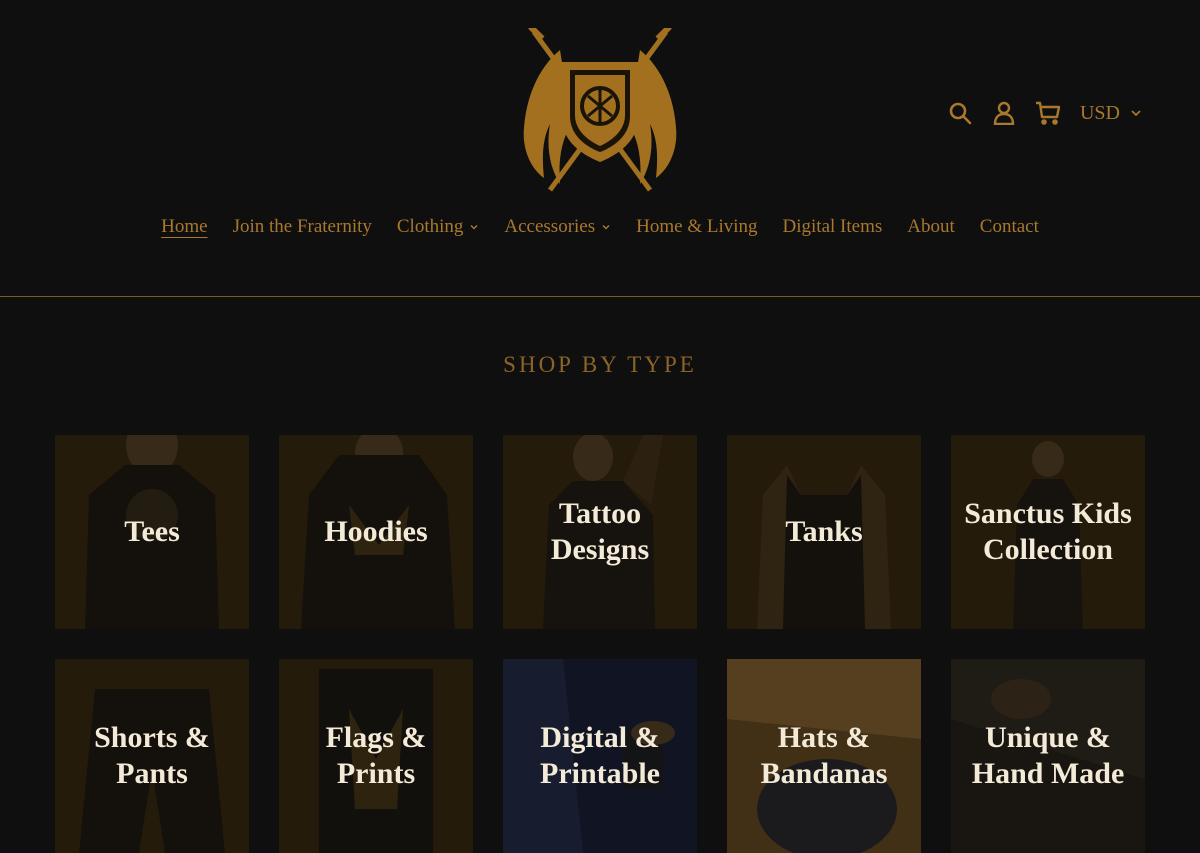 The image size is (1200, 853). Describe the element at coordinates (960, 113) in the screenshot. I see `search-icon` at that location.